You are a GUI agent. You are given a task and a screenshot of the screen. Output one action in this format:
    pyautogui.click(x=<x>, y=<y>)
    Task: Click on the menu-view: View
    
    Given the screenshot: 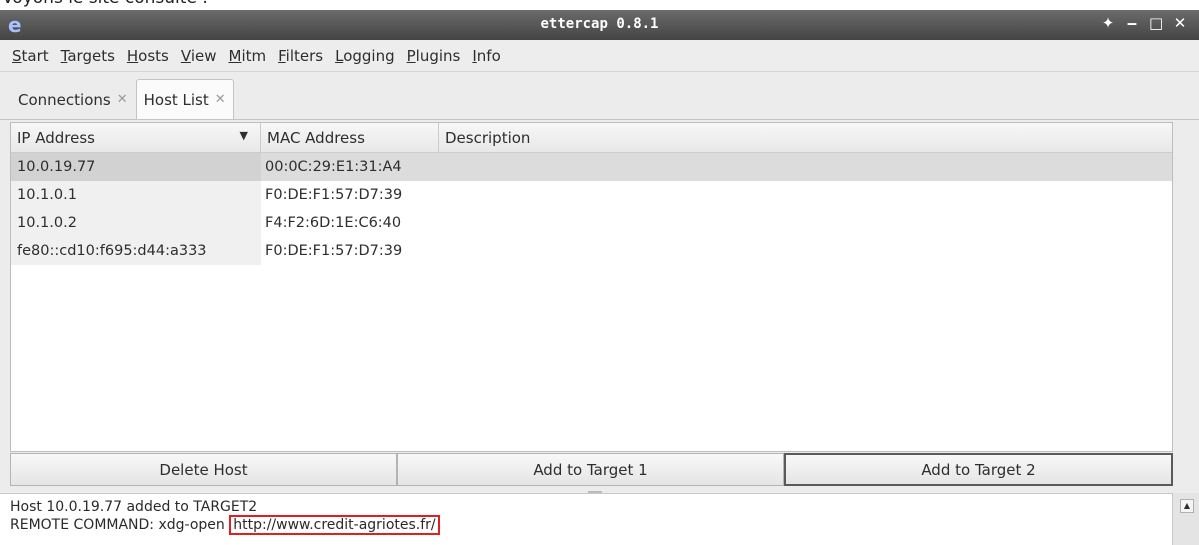 What is the action you would take?
    pyautogui.click(x=199, y=56)
    